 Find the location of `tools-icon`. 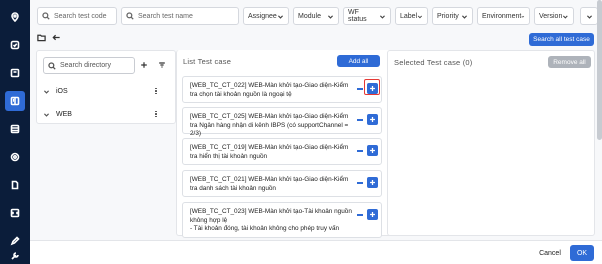

tools-icon is located at coordinates (15, 255).